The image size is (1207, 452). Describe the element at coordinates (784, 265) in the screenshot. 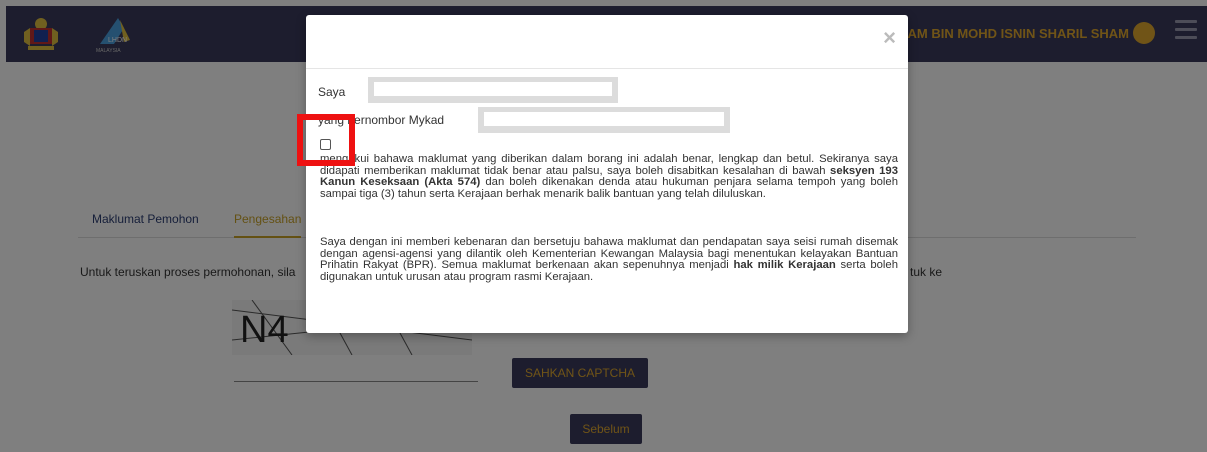

I see `consent-text-bold: hak milik Kerajaan` at that location.